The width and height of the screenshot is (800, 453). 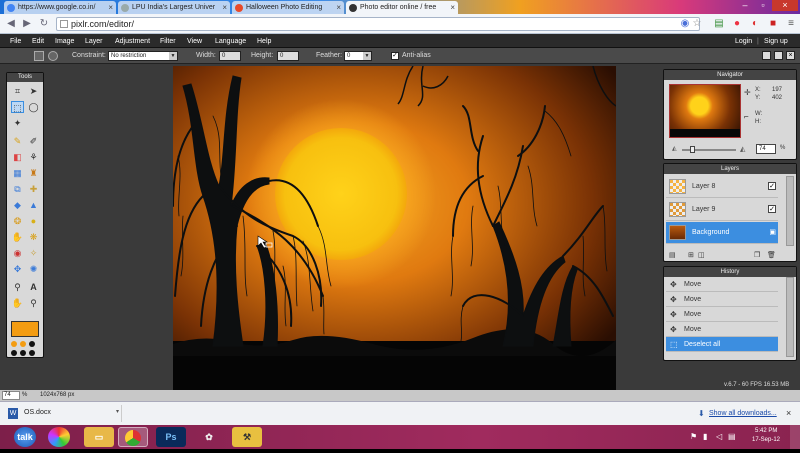 What do you see at coordinates (174, 7) in the screenshot?
I see `tab-lpu: LPU India's Largest Univer ×` at bounding box center [174, 7].